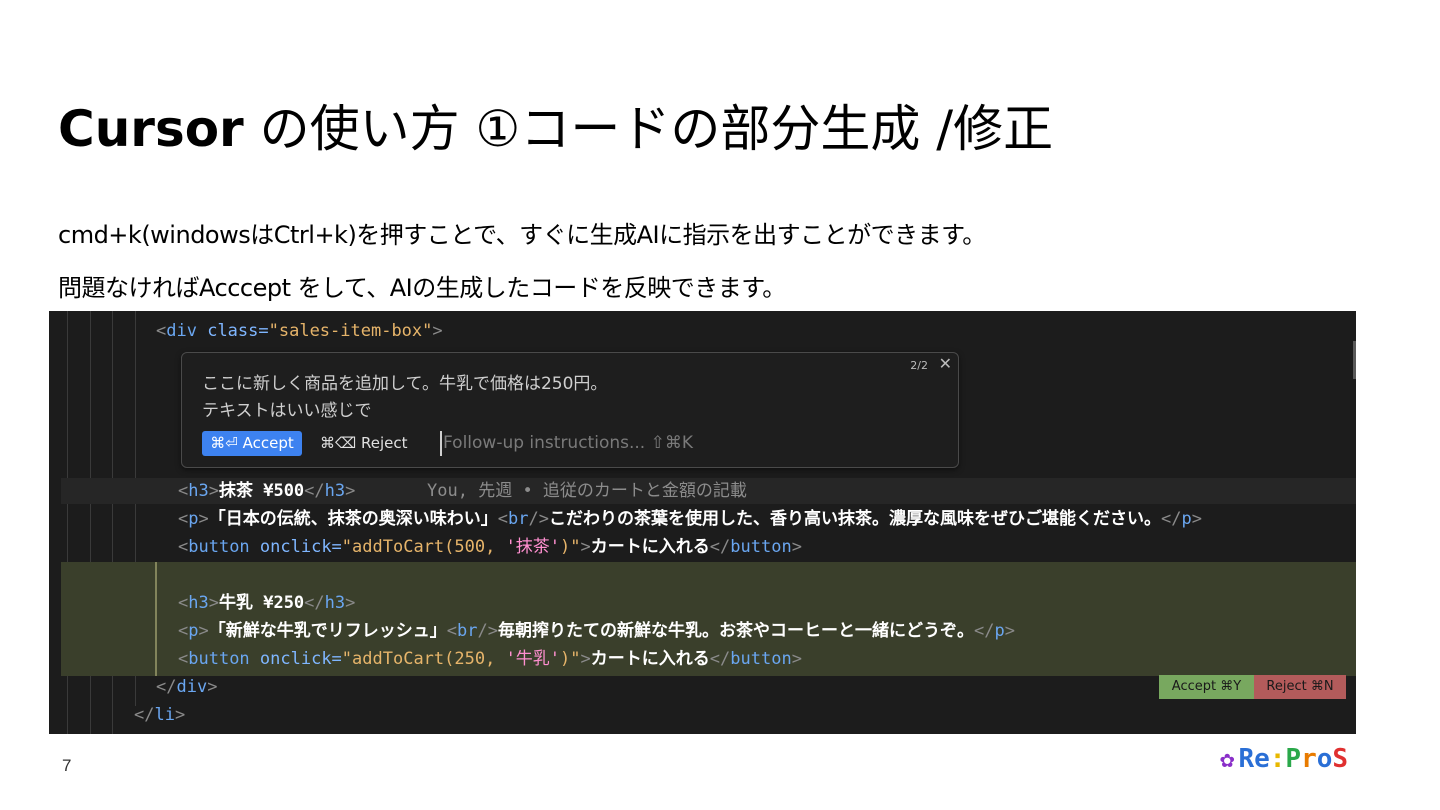 The width and height of the screenshot is (1440, 810). I want to click on slide-title: Cursor の使い方 ①コードの部分生成 /修正, so click(555, 129).